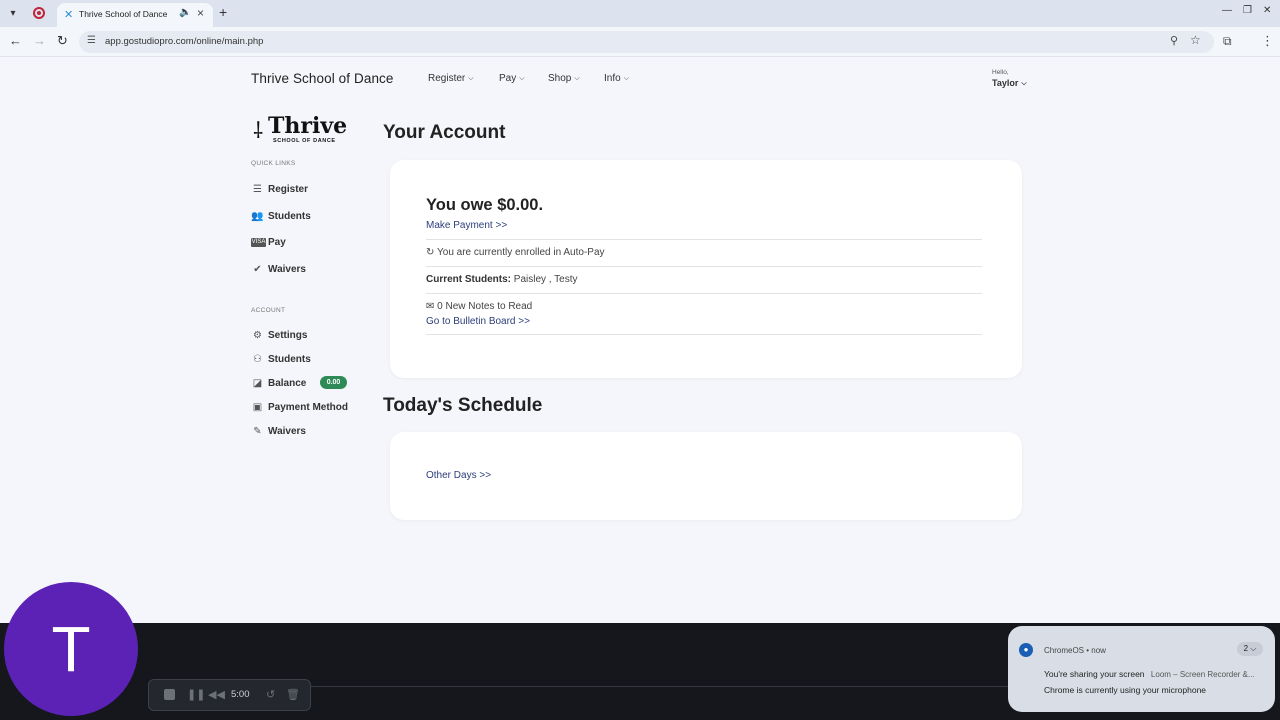  Describe the element at coordinates (257, 359) in the screenshot. I see `user-icon: ⚇` at that location.